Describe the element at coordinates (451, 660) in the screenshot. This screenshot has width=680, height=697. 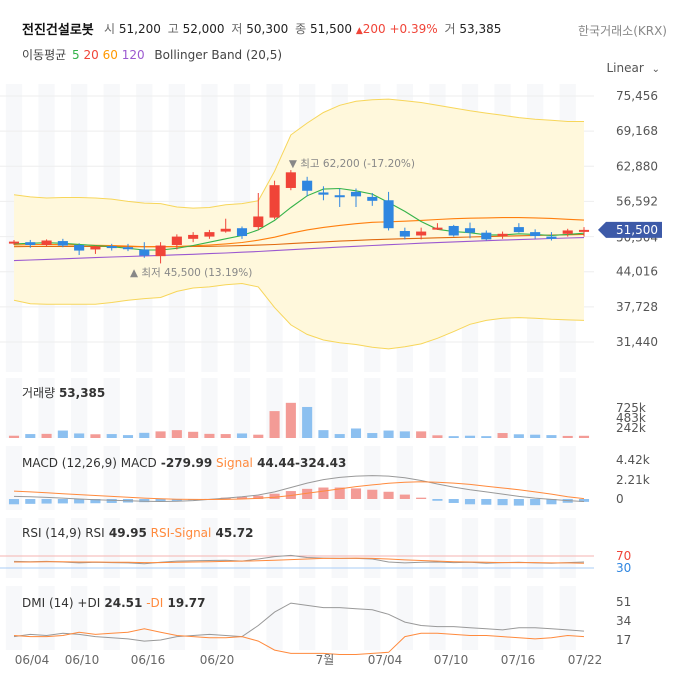
I see `x-axis-label: 07/10` at that location.